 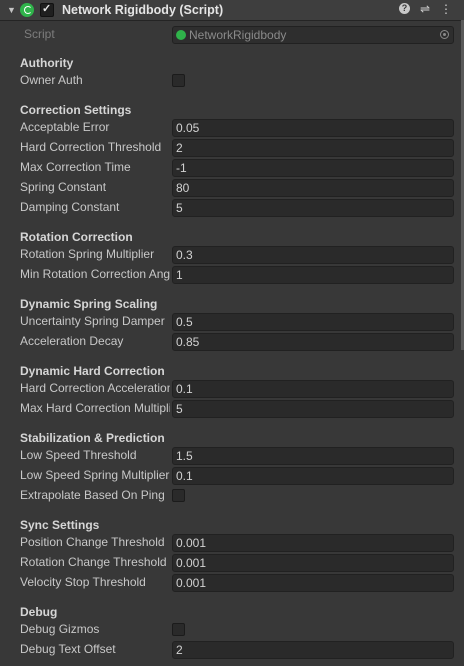 I want to click on hard-correction-acceleration-row: Hard Correction Acceleration 0.1, so click(x=238, y=389).